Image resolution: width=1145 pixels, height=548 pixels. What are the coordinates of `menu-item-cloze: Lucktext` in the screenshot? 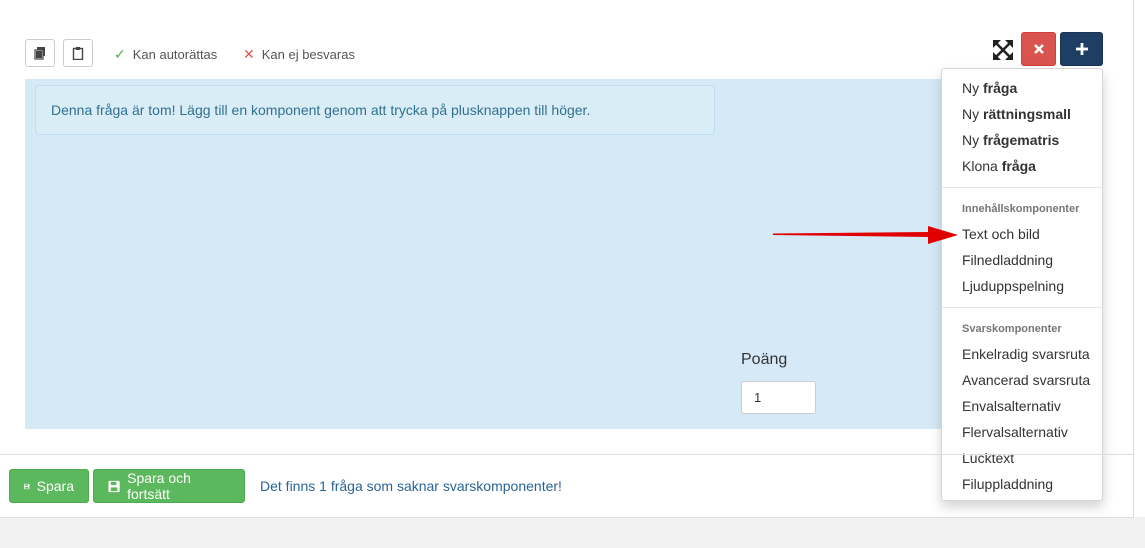 It's located at (1022, 458).